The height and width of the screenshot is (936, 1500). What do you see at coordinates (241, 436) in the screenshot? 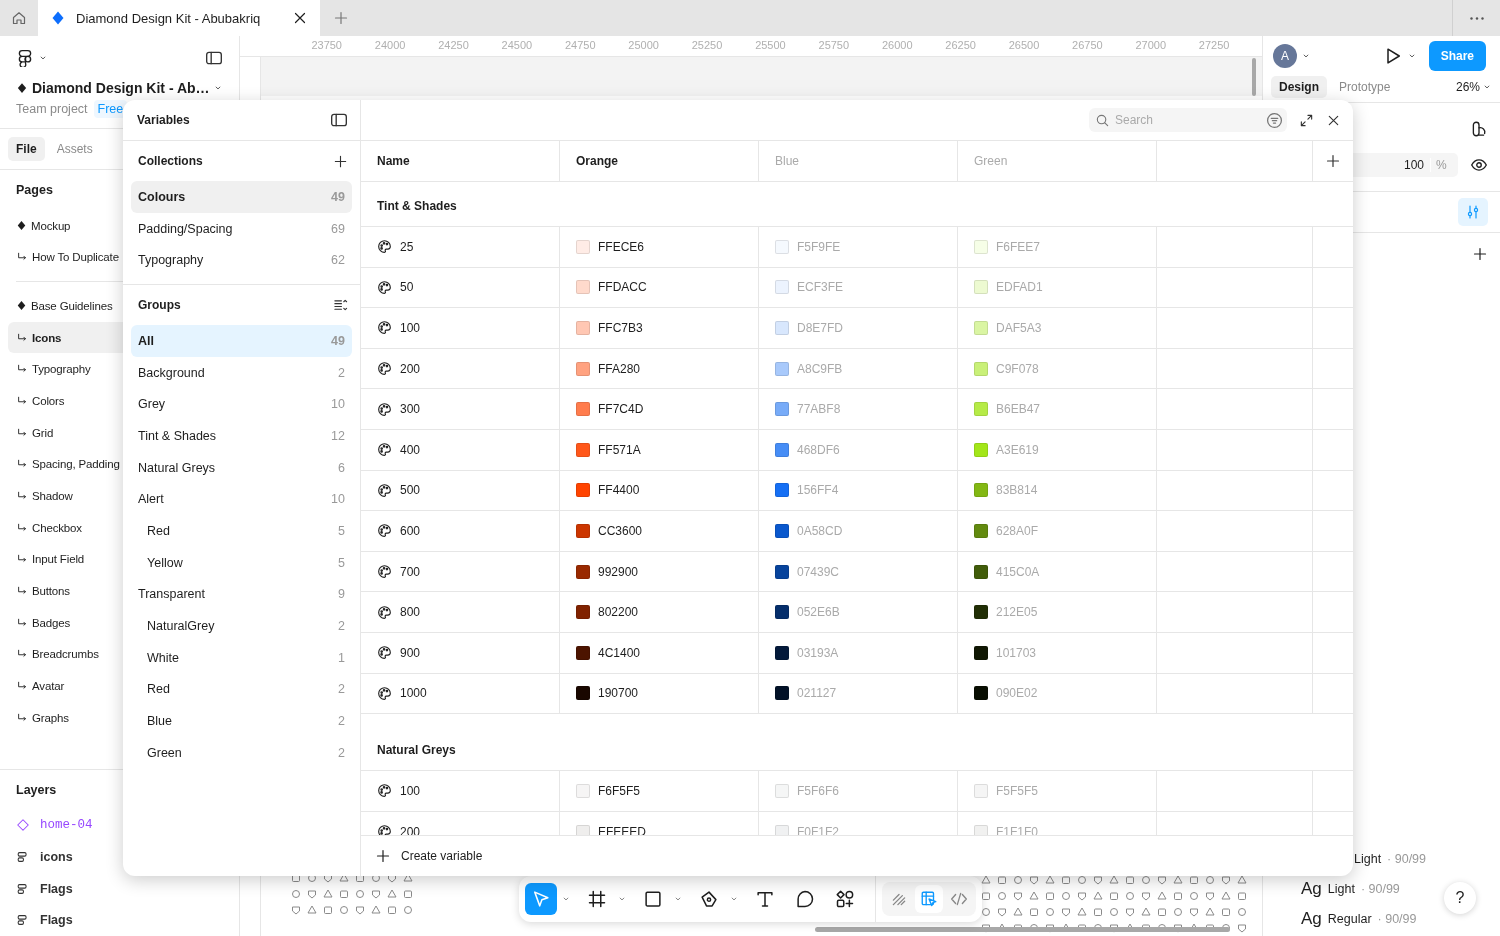
I see `group-item: Tint & Shades 12` at bounding box center [241, 436].